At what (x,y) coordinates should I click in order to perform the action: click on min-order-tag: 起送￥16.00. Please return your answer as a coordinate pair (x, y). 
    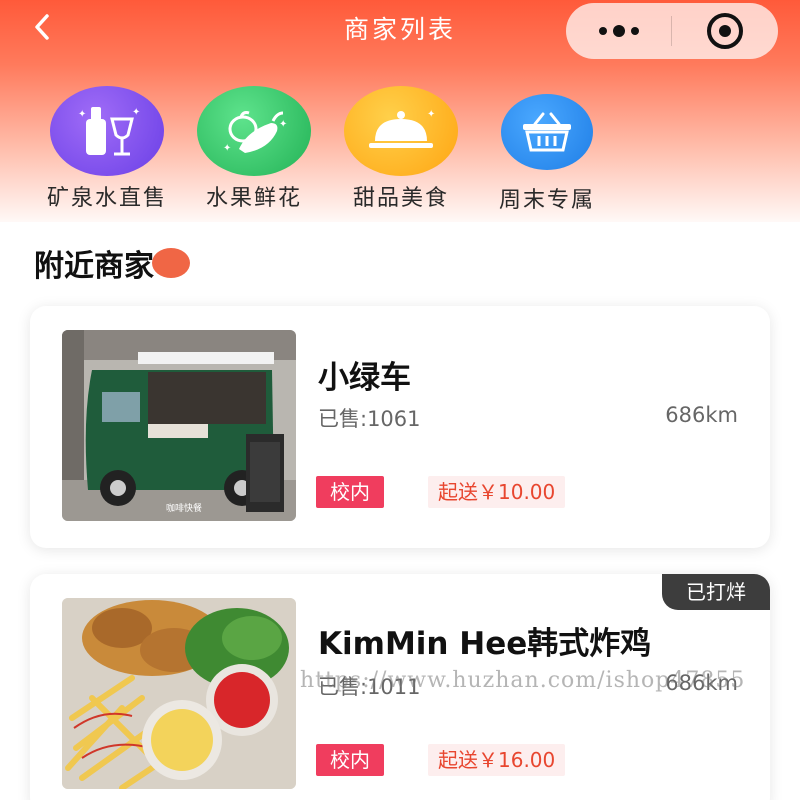
    Looking at the image, I should click on (497, 760).